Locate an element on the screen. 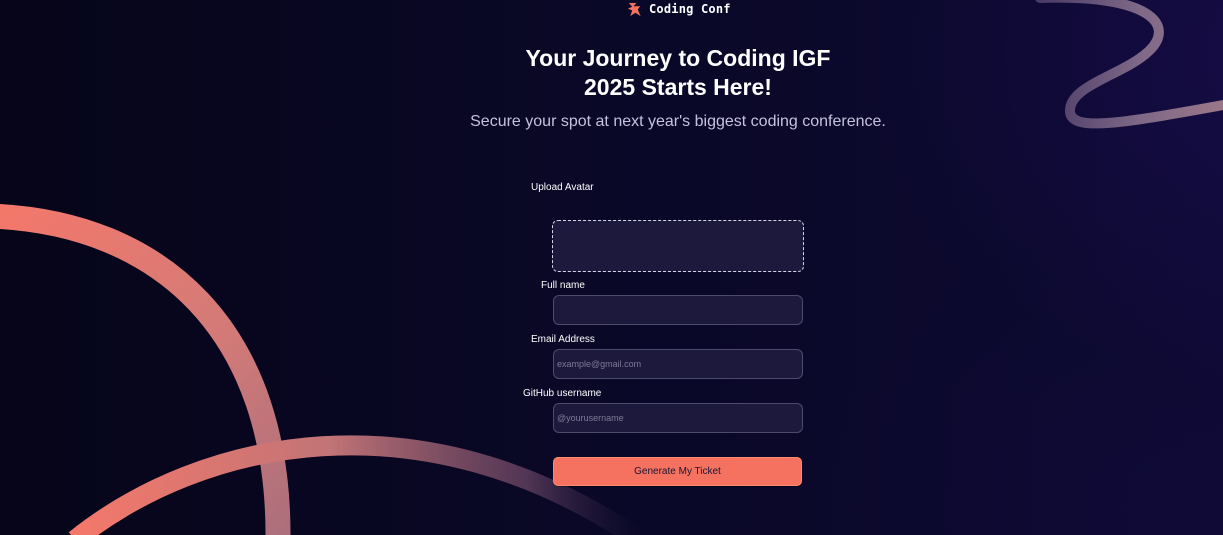  email-label: Email Address is located at coordinates (563, 339).